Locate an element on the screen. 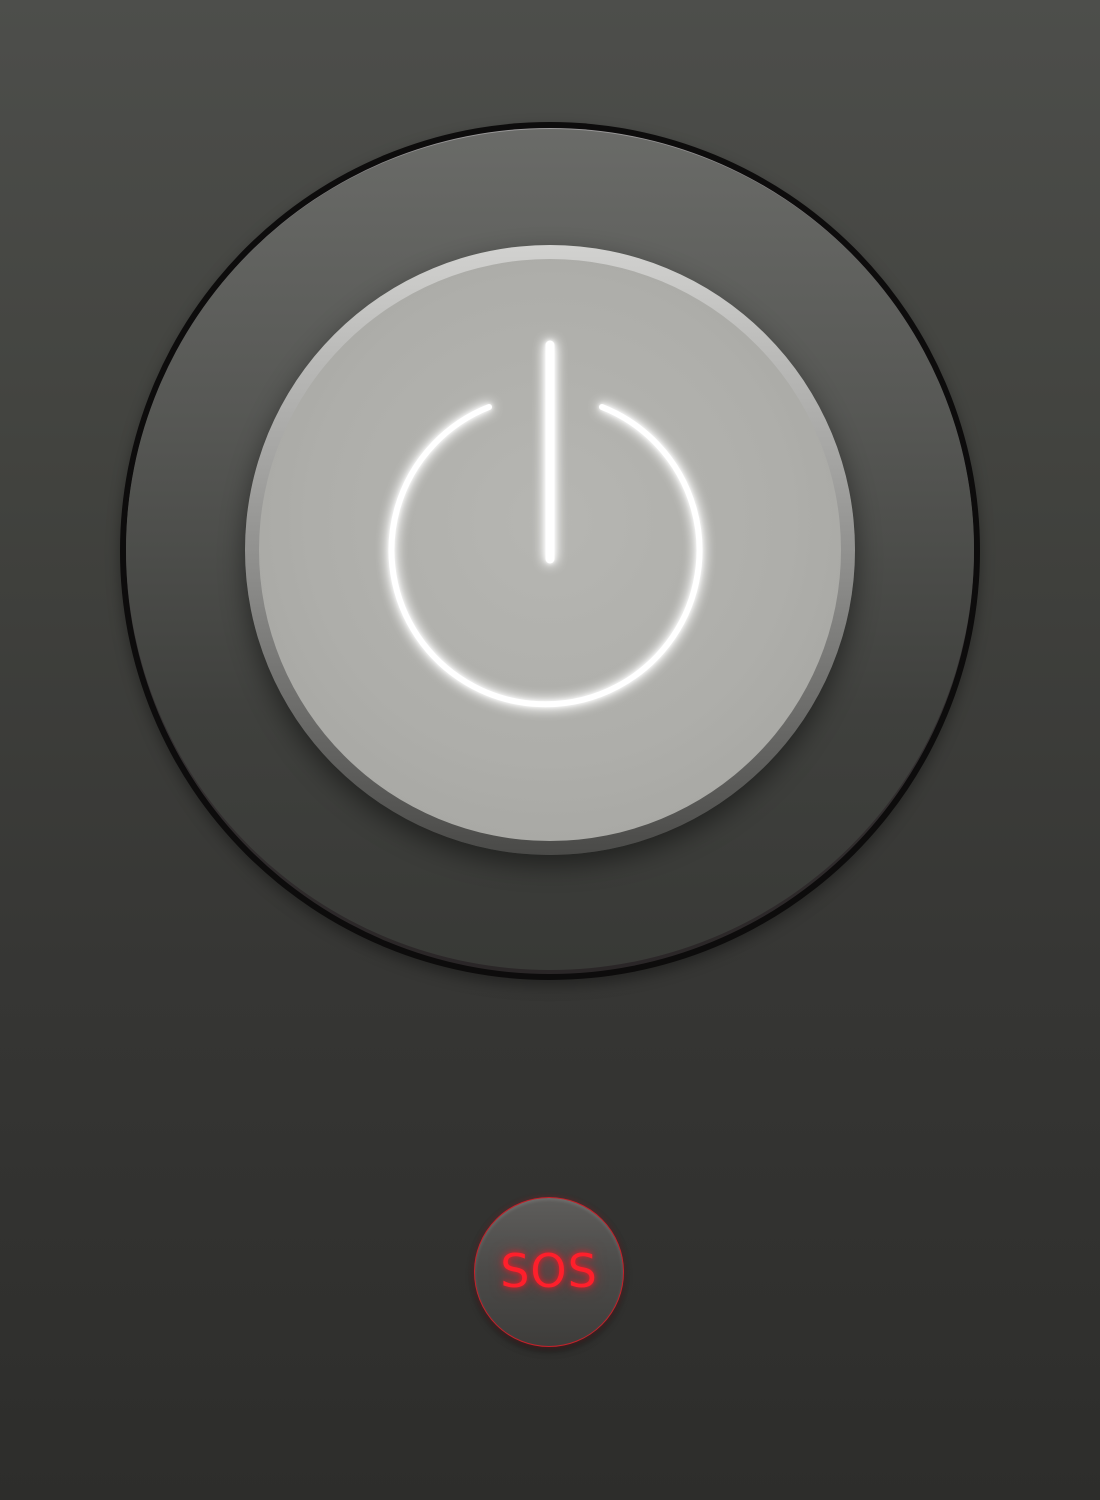 The width and height of the screenshot is (1100, 1500). sos-label: SOS is located at coordinates (549, 1271).